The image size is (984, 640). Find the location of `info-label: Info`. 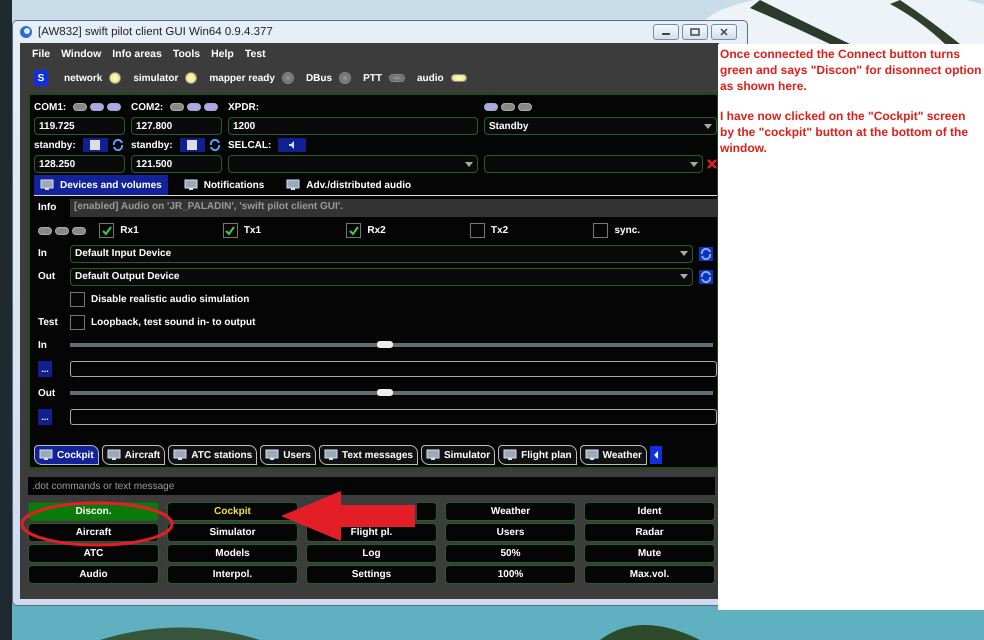

info-label: Info is located at coordinates (47, 207).